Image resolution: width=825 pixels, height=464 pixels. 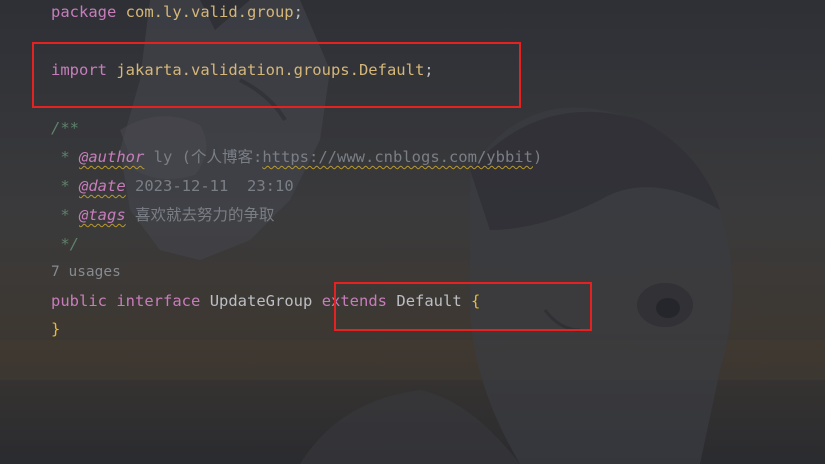 What do you see at coordinates (203, 157) in the screenshot?
I see `author-value: ly (个人博客:` at bounding box center [203, 157].